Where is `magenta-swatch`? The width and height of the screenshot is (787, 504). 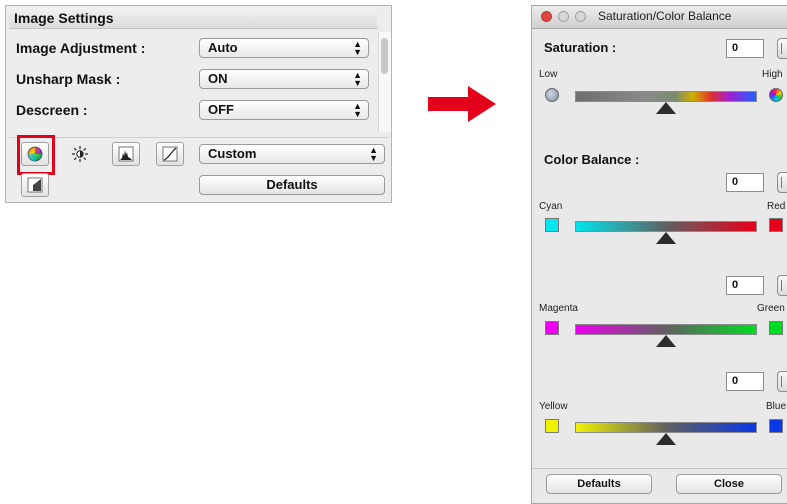
magenta-swatch is located at coordinates (552, 328).